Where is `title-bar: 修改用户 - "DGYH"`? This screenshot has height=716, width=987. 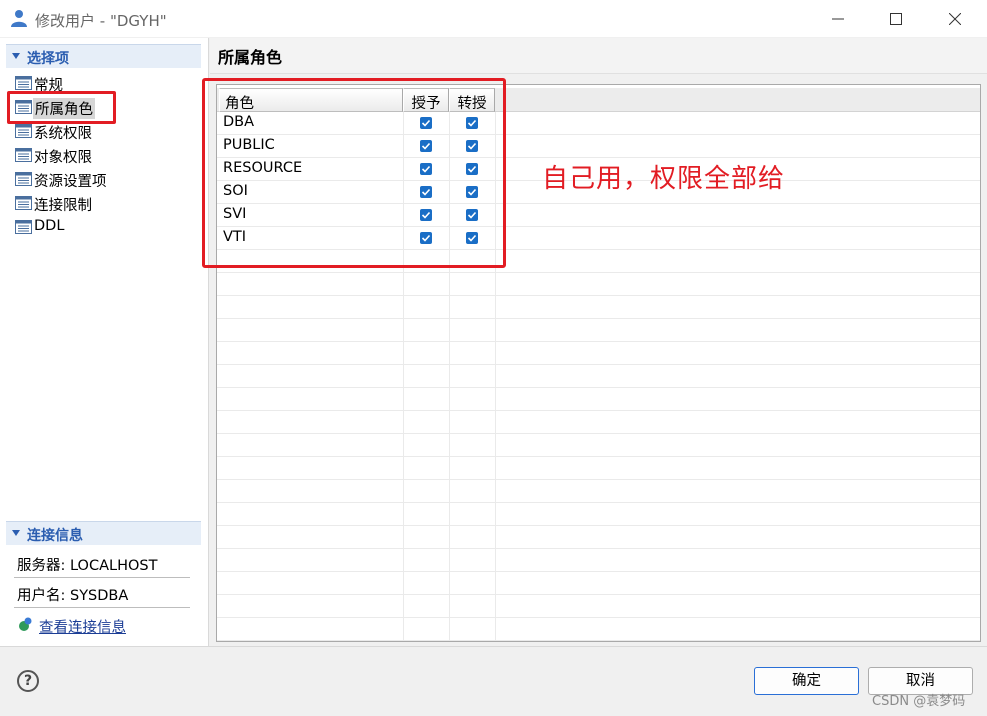 title-bar: 修改用户 - "DGYH" is located at coordinates (493, 19).